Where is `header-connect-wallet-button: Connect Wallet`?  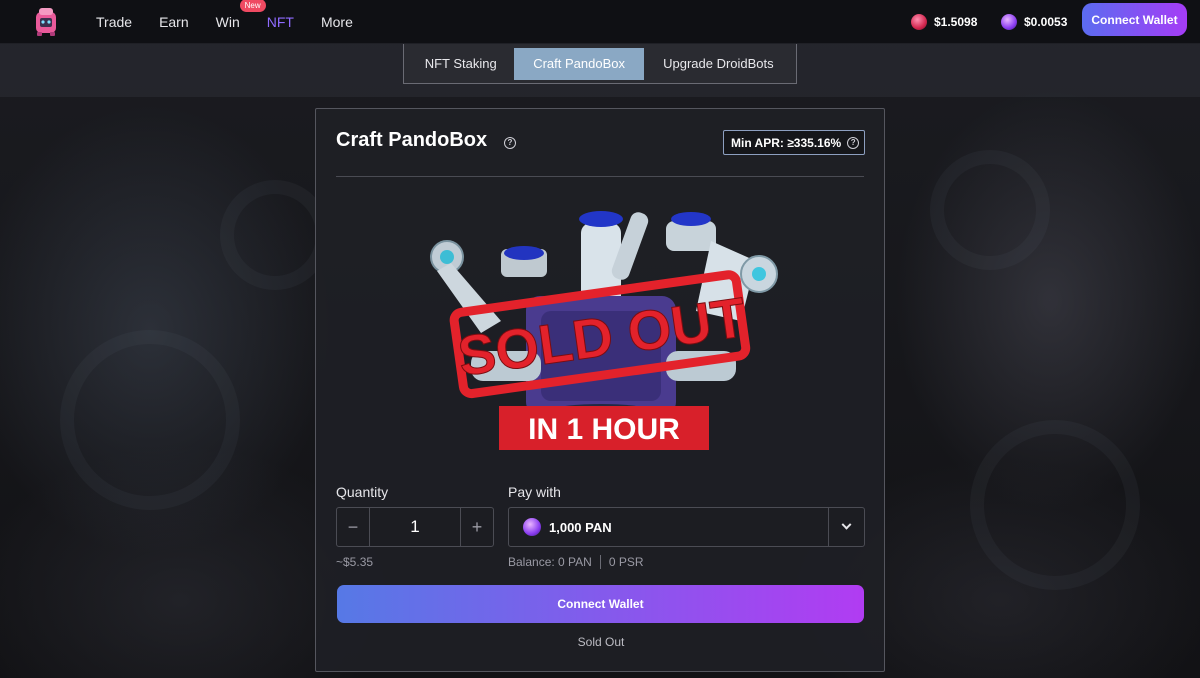
header-connect-wallet-button: Connect Wallet is located at coordinates (1134, 19).